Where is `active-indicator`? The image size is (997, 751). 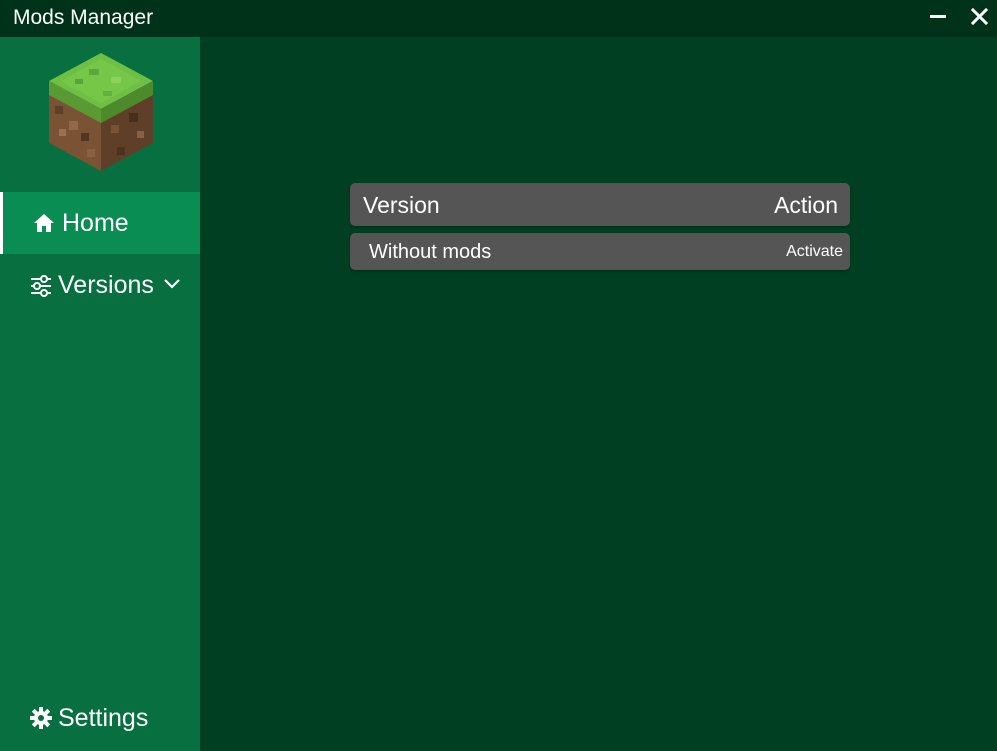
active-indicator is located at coordinates (1, 223).